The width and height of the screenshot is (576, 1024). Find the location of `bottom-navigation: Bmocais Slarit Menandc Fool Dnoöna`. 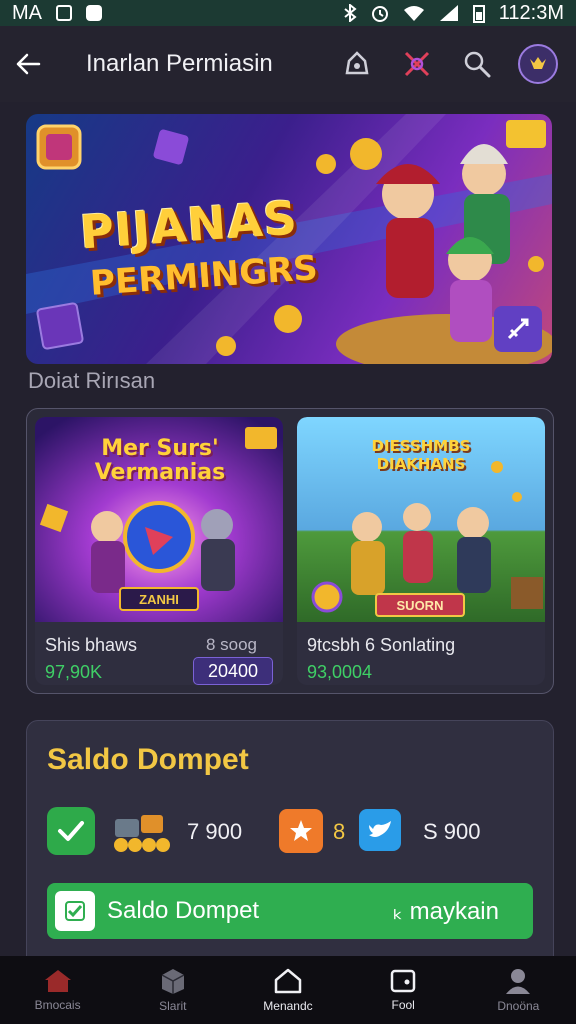

bottom-navigation: Bmocais Slarit Menandc Fool Dnoöna is located at coordinates (288, 990).